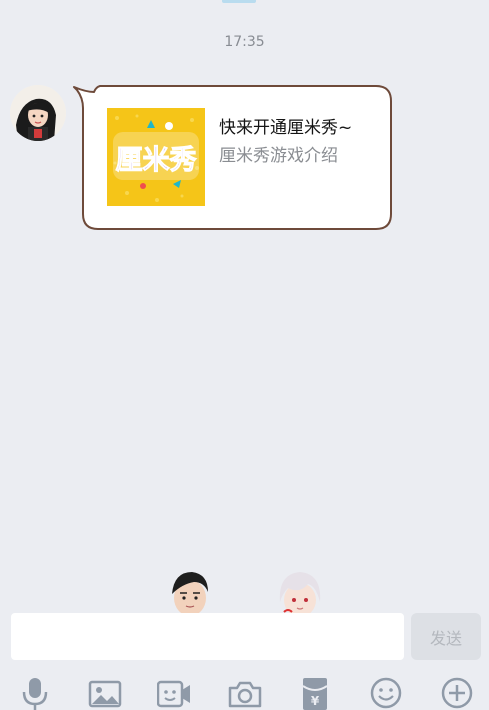  Describe the element at coordinates (286, 128) in the screenshot. I see `card-title: 快来开通厘米秀~` at that location.